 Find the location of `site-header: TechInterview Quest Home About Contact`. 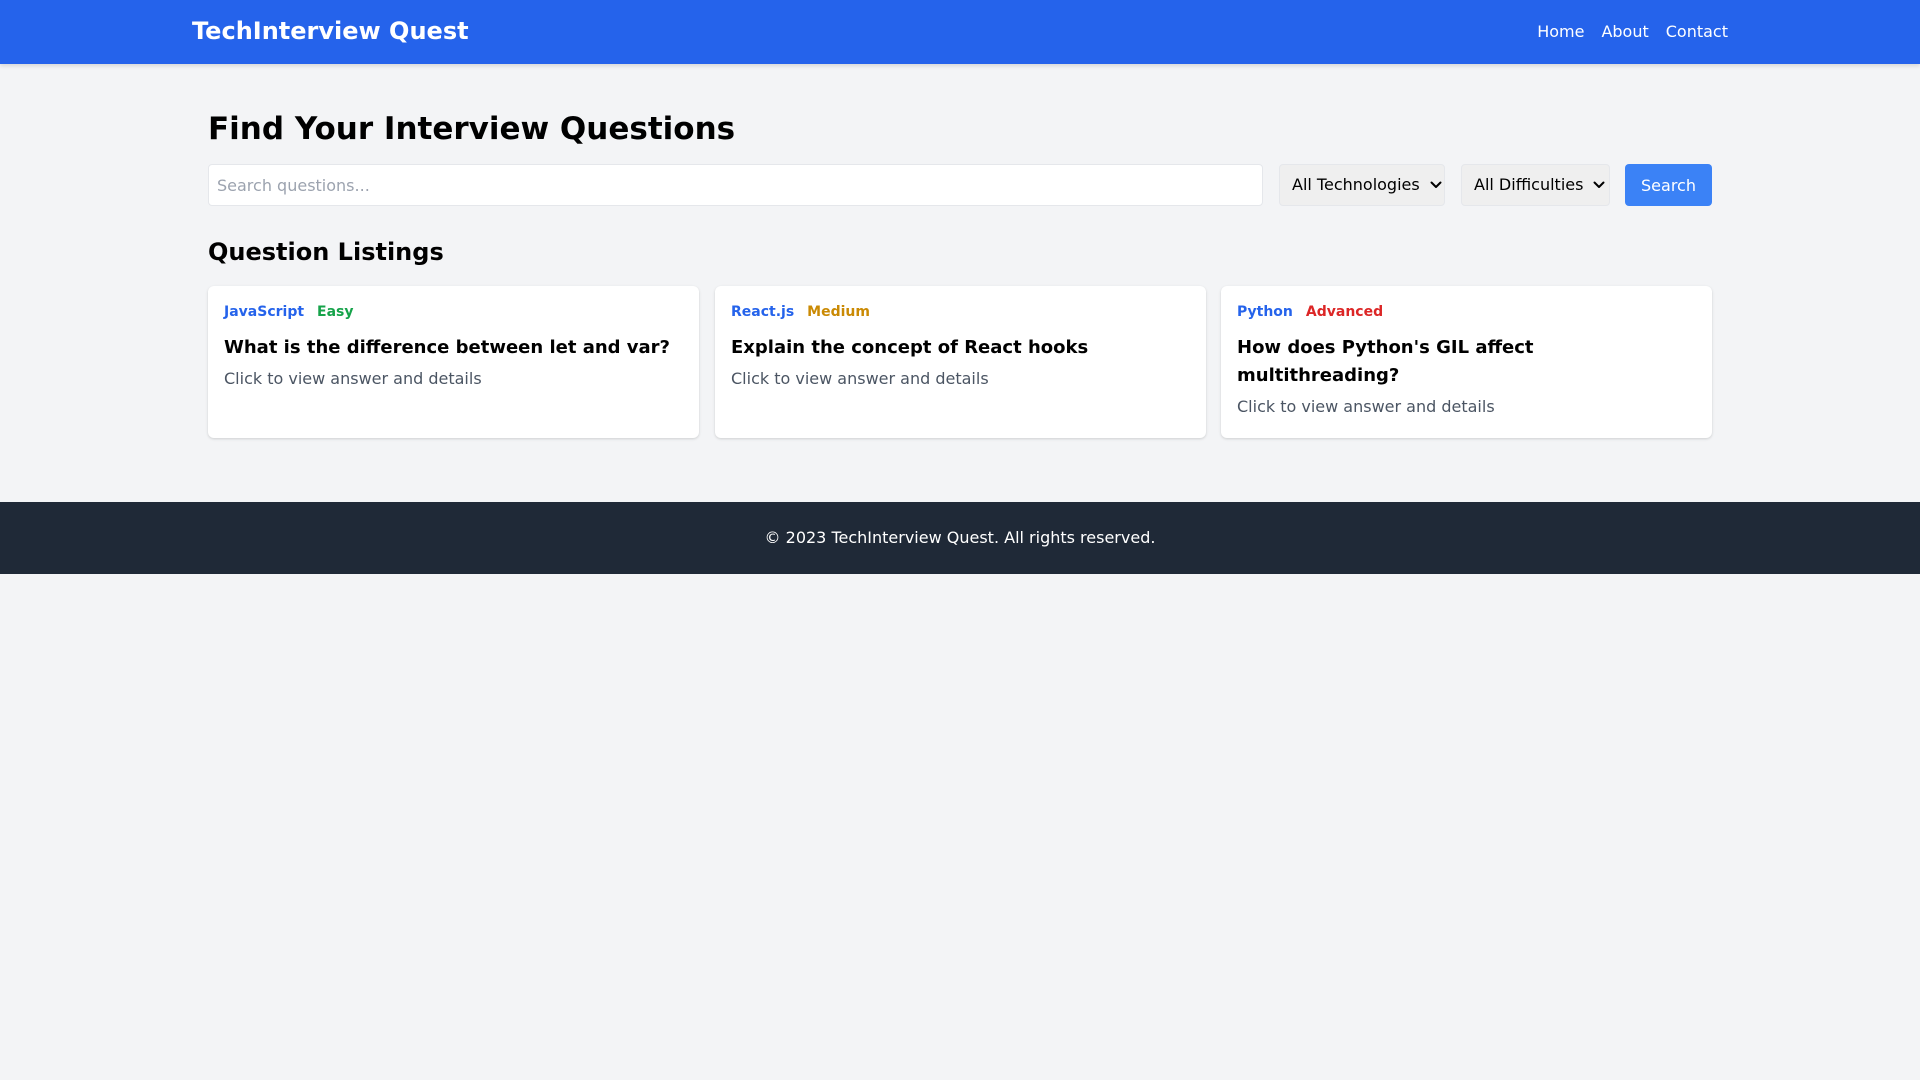

site-header: TechInterview Quest Home About Contact is located at coordinates (960, 32).